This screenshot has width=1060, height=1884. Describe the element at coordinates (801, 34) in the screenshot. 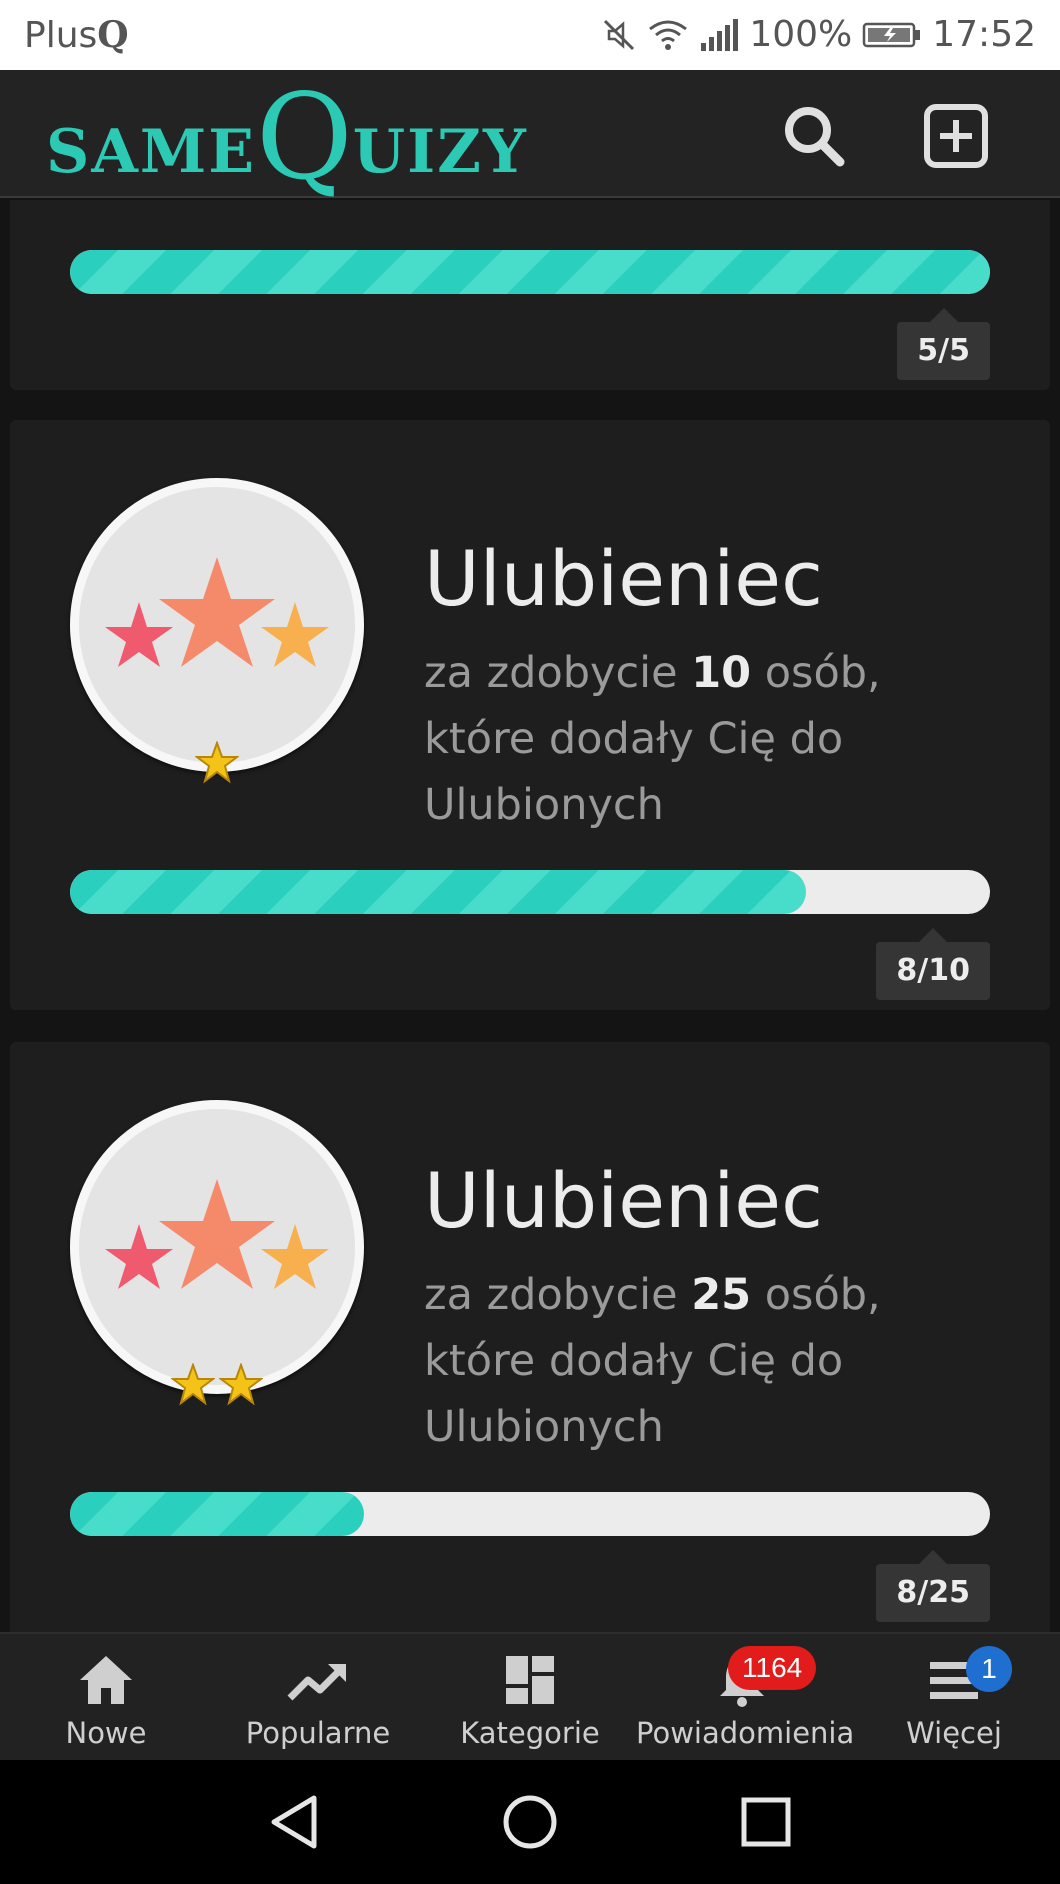

I see `battery-percent: 100%` at that location.